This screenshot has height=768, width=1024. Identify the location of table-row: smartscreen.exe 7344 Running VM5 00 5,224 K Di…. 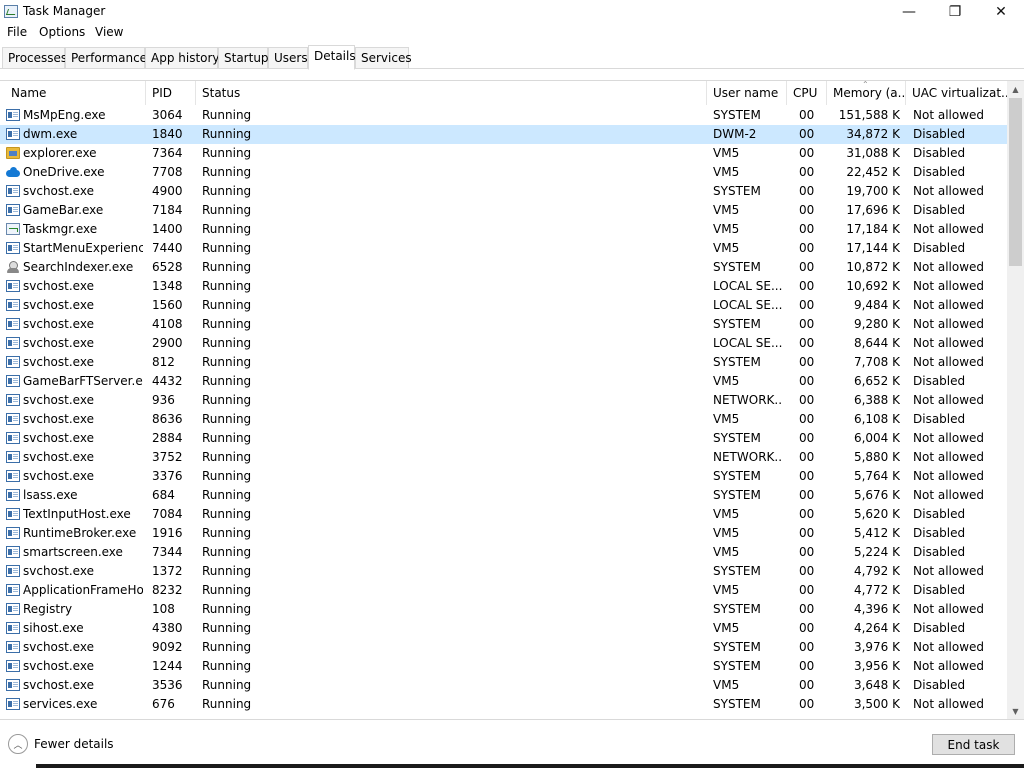
(503, 552).